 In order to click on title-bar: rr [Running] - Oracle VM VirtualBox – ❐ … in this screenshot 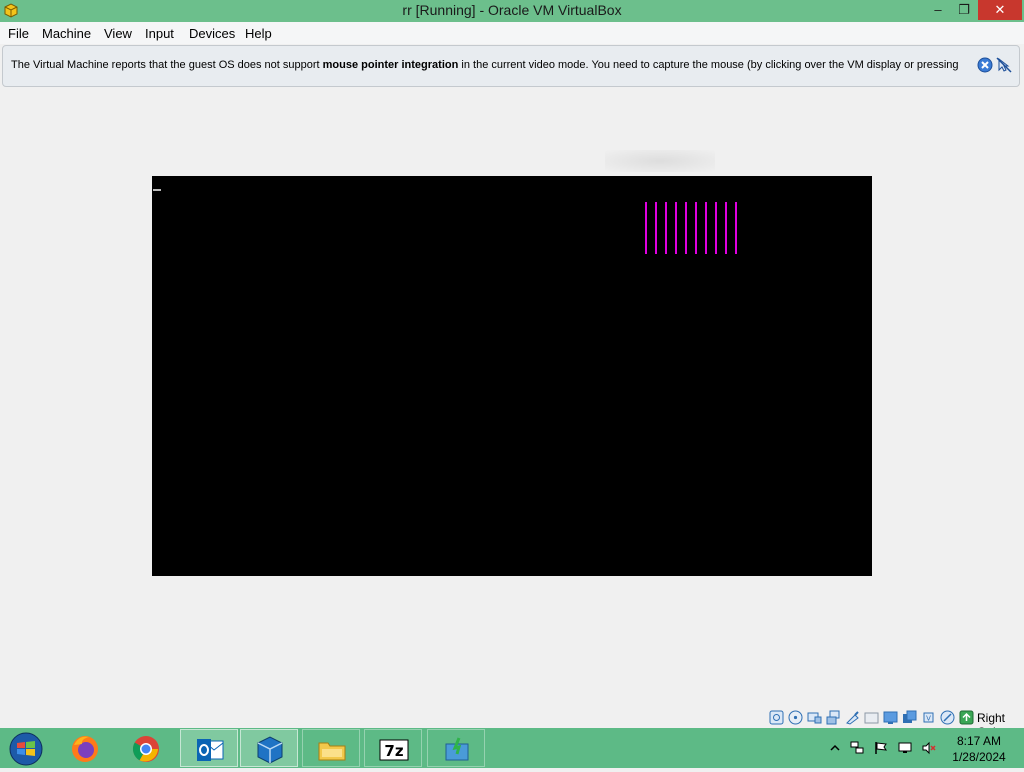, I will do `click(512, 11)`.